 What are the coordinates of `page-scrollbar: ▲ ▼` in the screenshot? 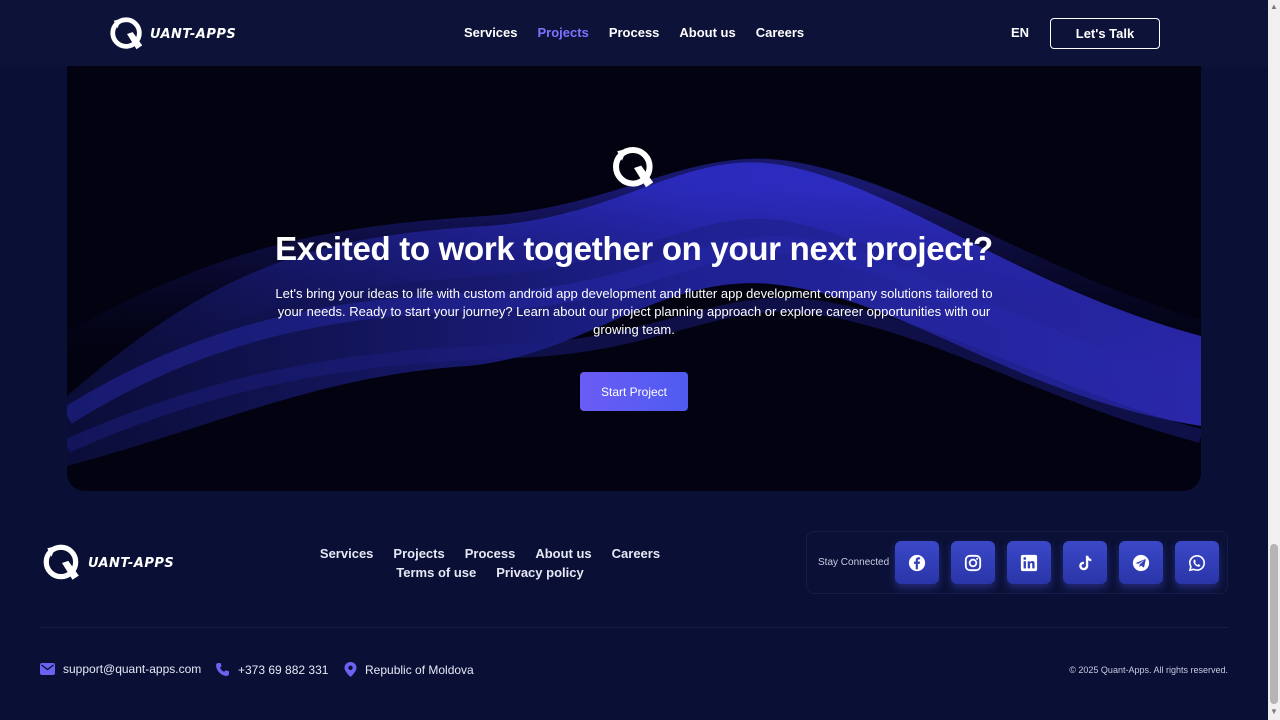 It's located at (1274, 360).